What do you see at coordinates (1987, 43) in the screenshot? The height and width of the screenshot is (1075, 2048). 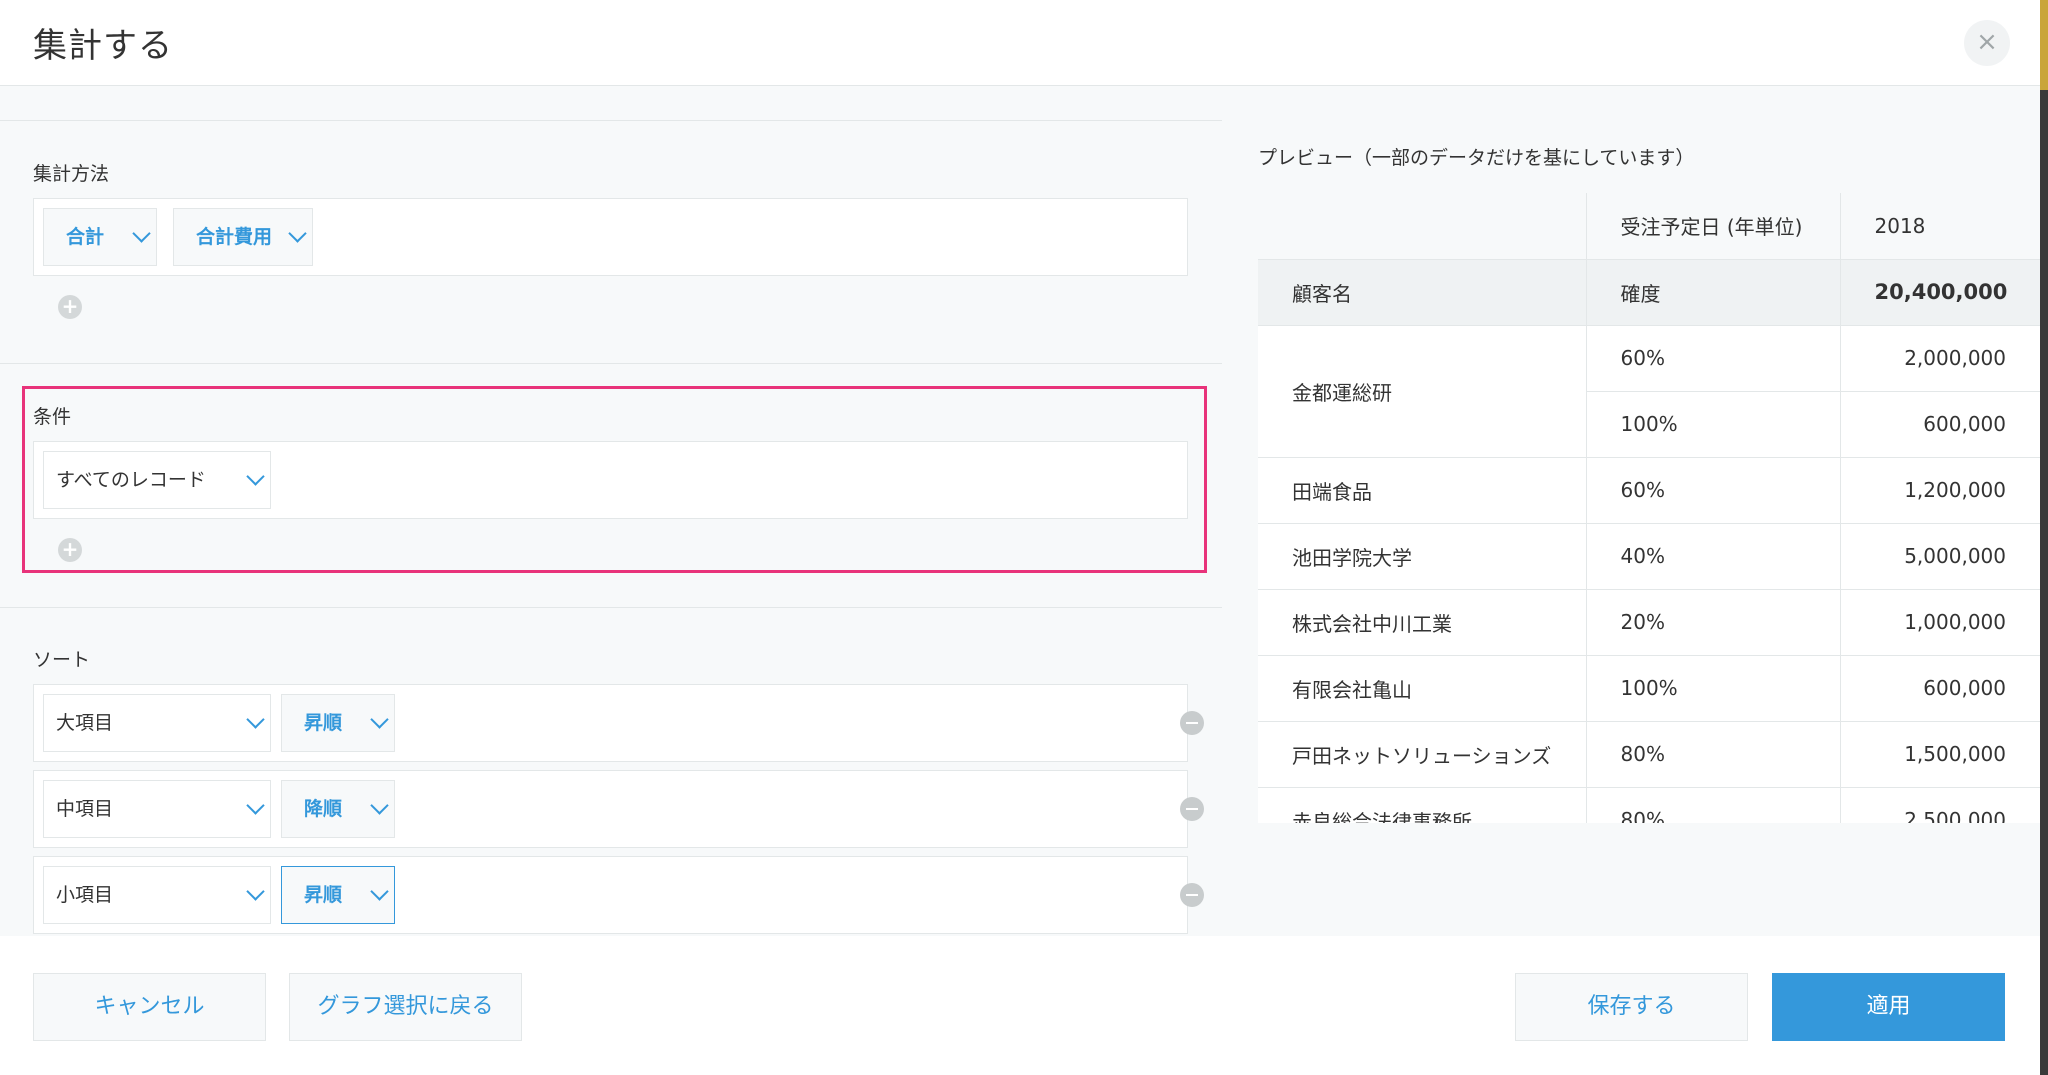 I see `close-icon: ×` at bounding box center [1987, 43].